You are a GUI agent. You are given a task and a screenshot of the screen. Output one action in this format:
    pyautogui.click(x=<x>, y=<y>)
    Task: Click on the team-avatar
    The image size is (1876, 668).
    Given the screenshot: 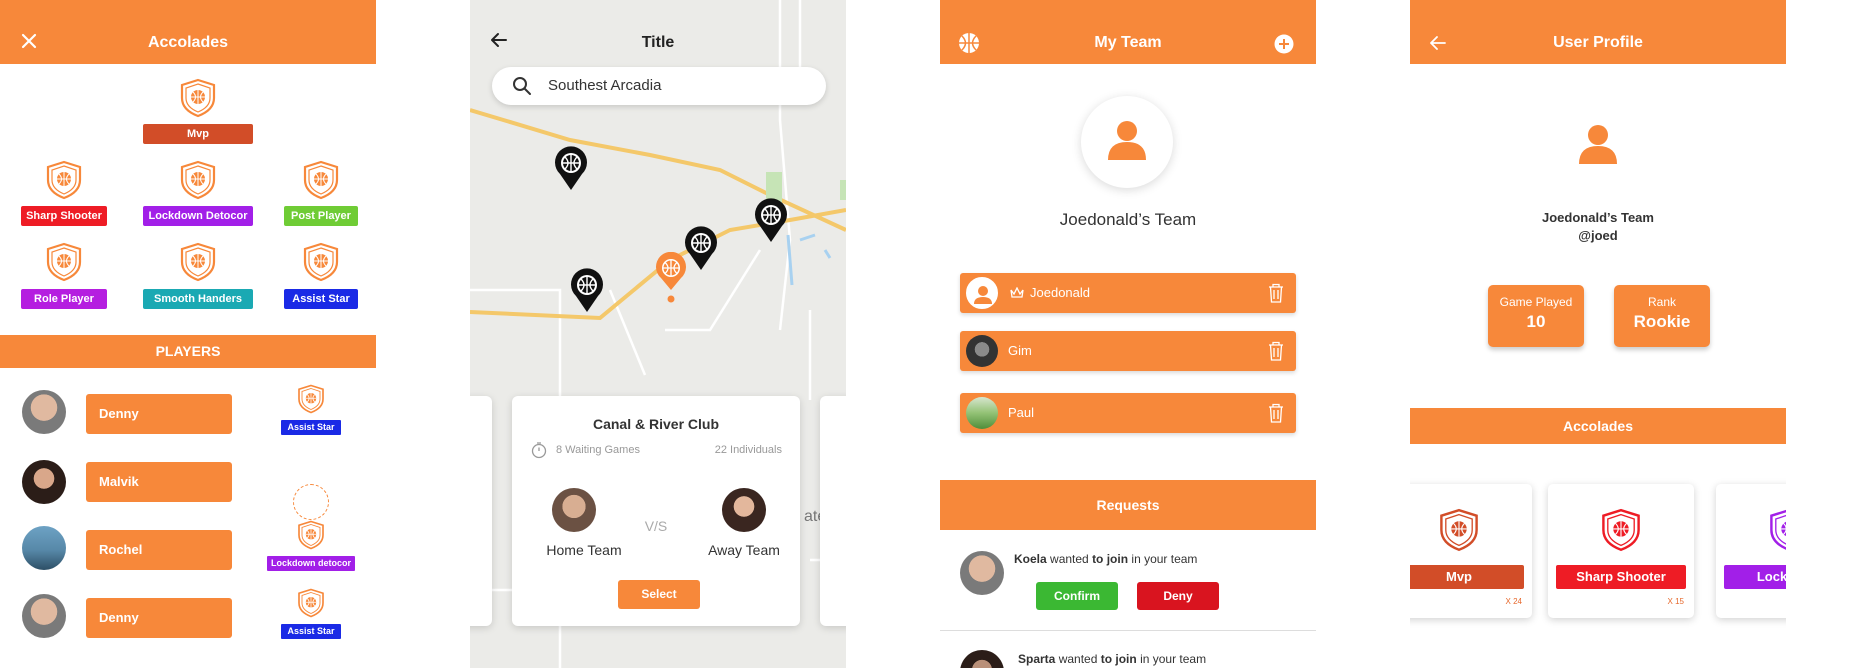 What is the action you would take?
    pyautogui.click(x=1127, y=142)
    